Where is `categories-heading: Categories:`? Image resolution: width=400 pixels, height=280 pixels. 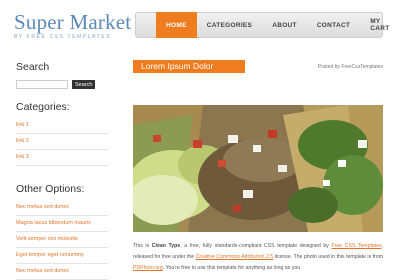
categories-heading: Categories: is located at coordinates (43, 107).